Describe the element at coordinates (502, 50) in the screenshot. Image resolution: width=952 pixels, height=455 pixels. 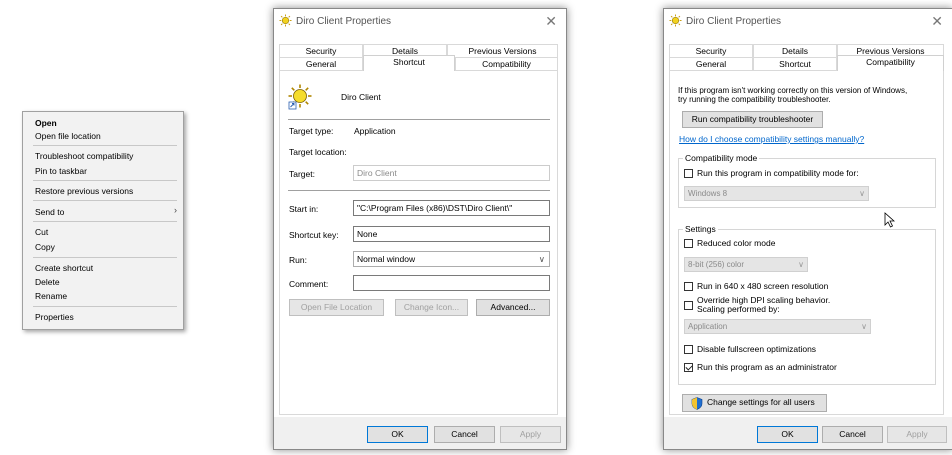
I see `tab-previous-versions: Previous Versions` at that location.